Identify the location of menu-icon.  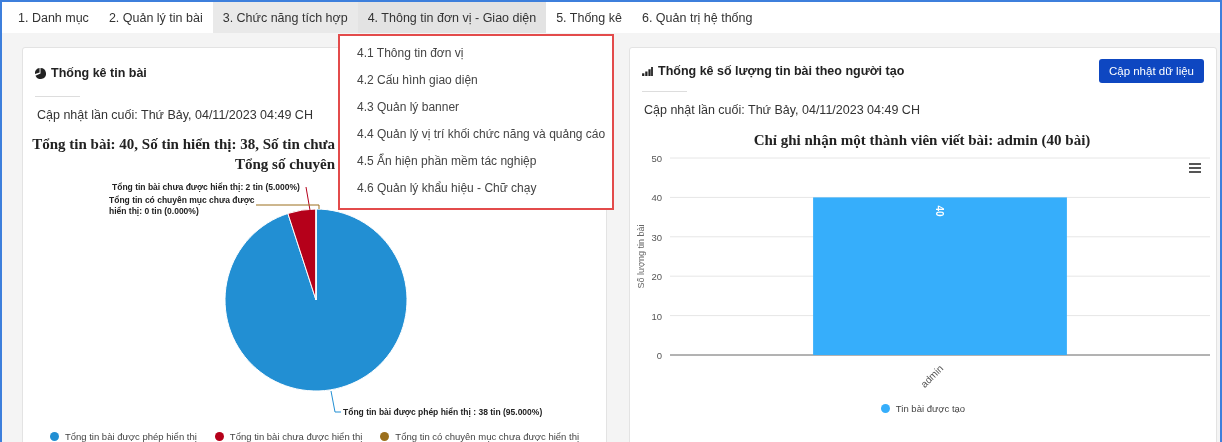
(1195, 168).